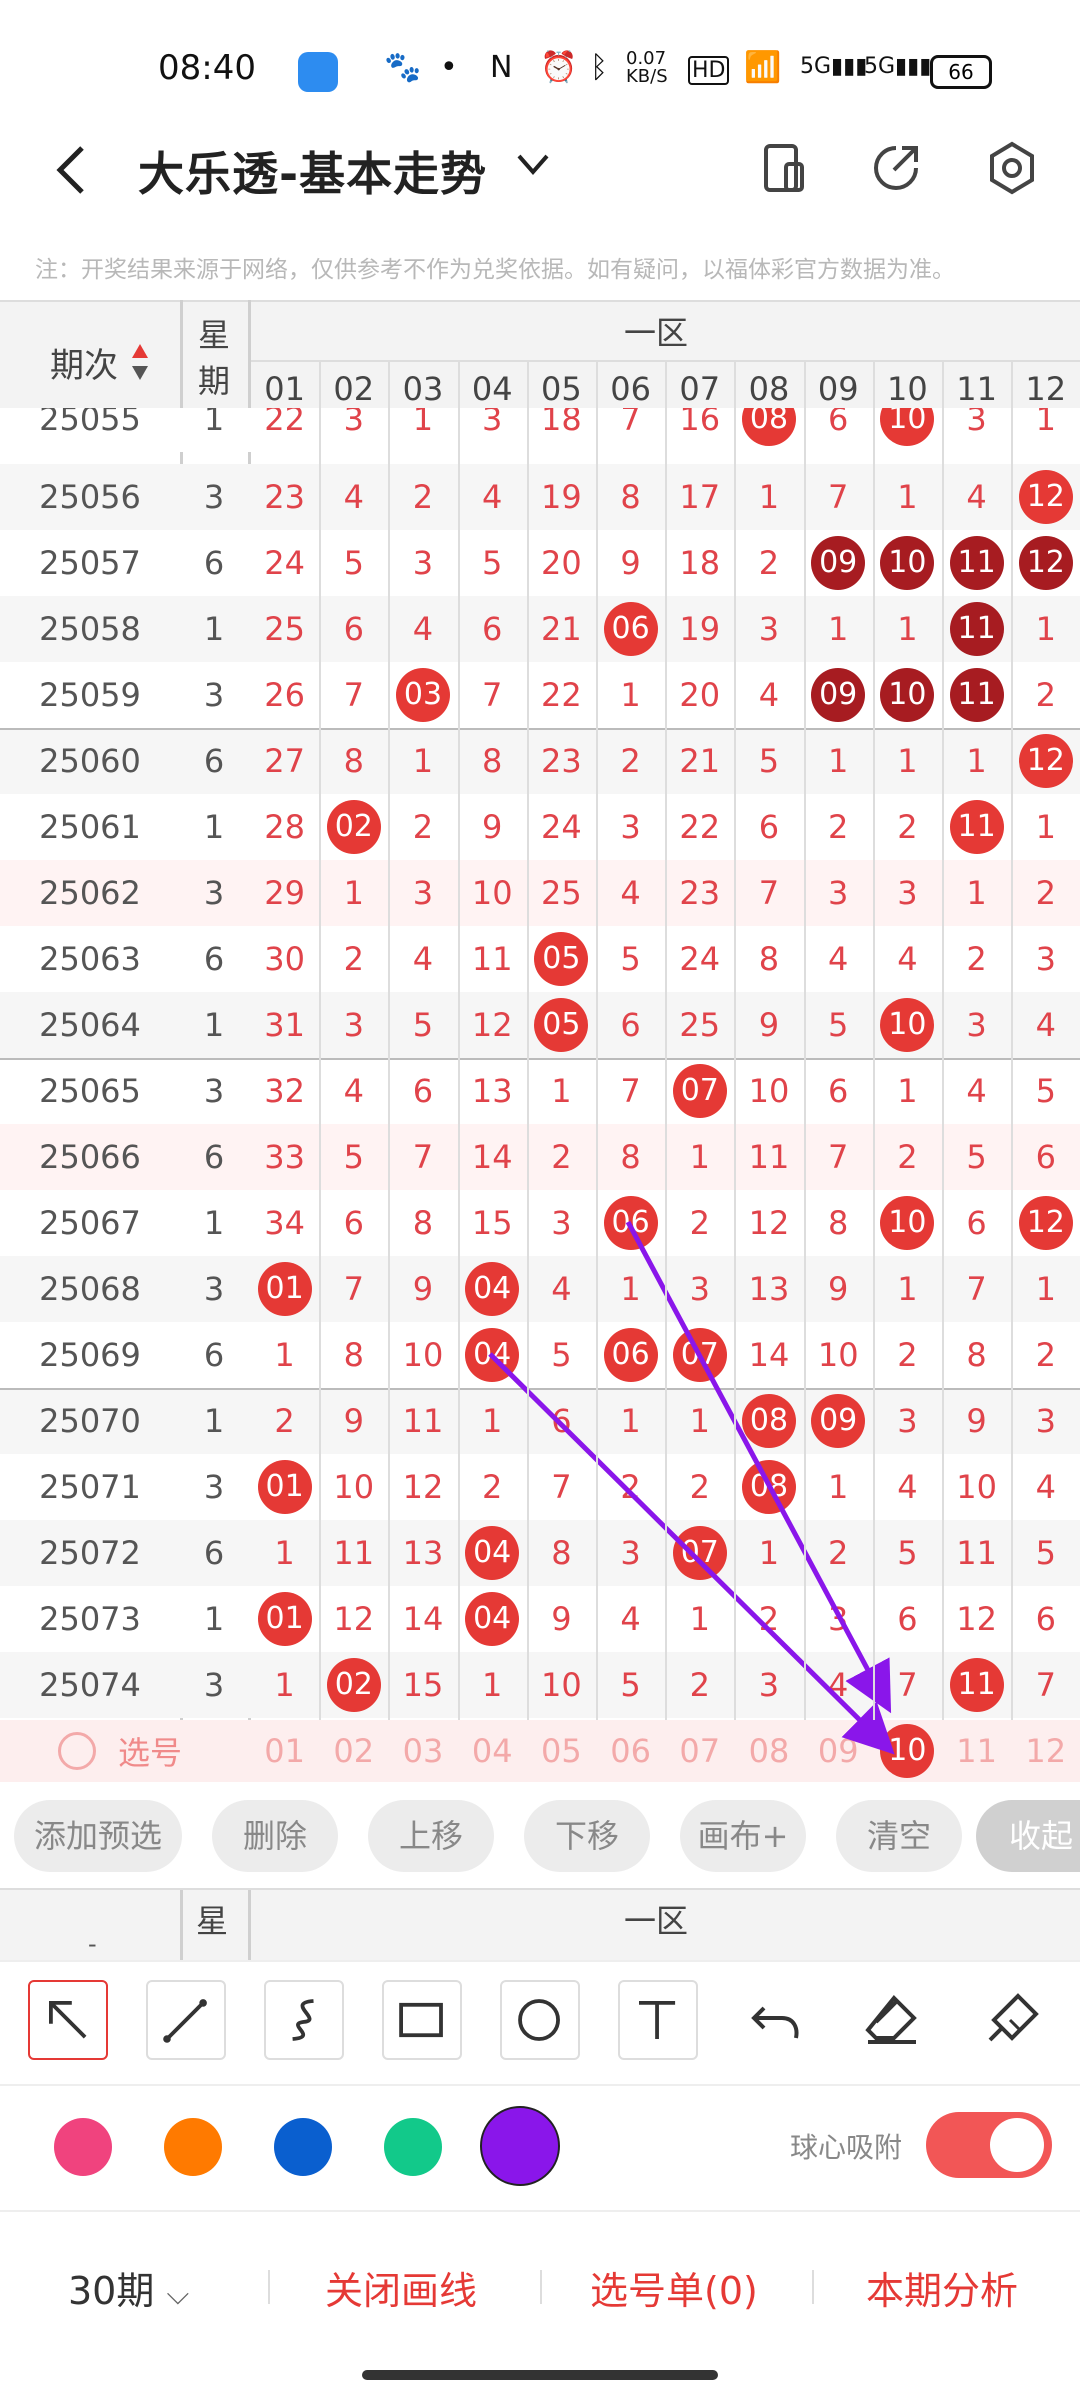  I want to click on select-number: 08, so click(768, 1751).